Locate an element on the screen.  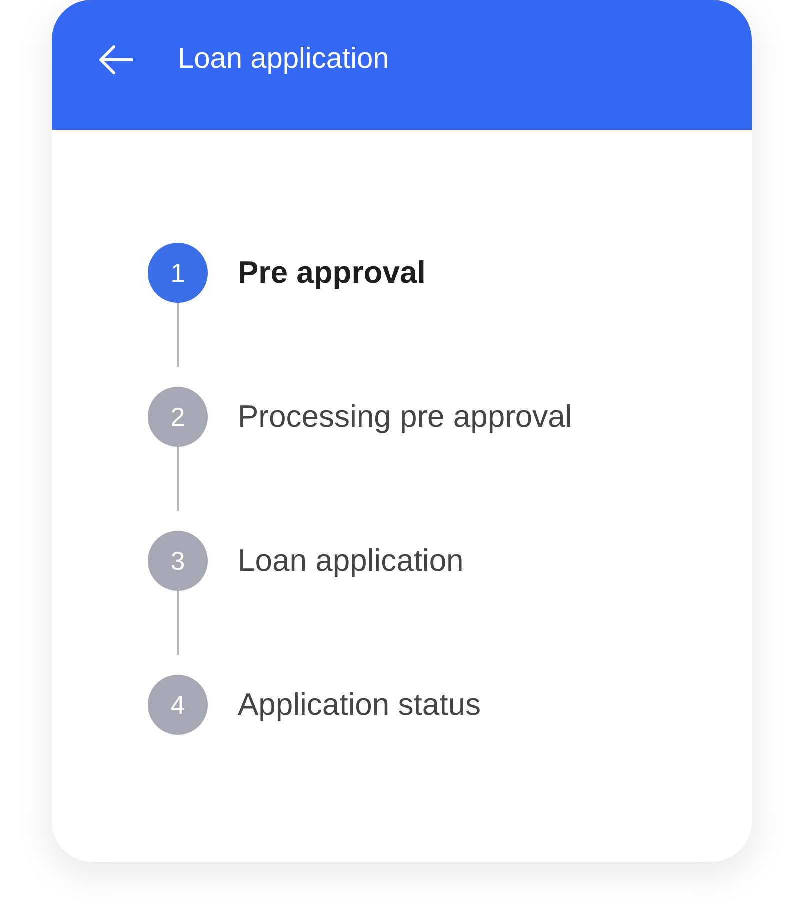
step-label: Application status is located at coordinates (359, 705).